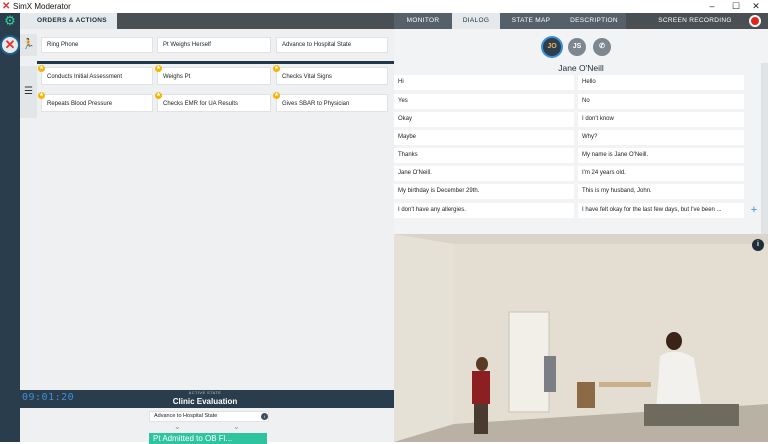 The image size is (768, 444). Describe the element at coordinates (10, 227) in the screenshot. I see `left-rail` at that location.